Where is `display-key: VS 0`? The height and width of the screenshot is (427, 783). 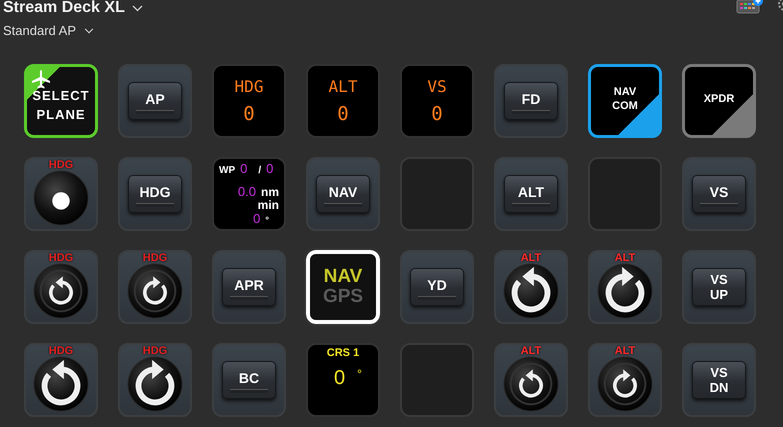 display-key: VS 0 is located at coordinates (437, 101).